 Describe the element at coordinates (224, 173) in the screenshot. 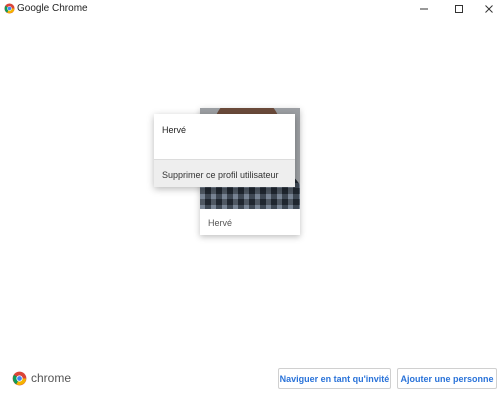

I see `menu-item-remove-profile: Supprimer ce profil utilisateur` at that location.